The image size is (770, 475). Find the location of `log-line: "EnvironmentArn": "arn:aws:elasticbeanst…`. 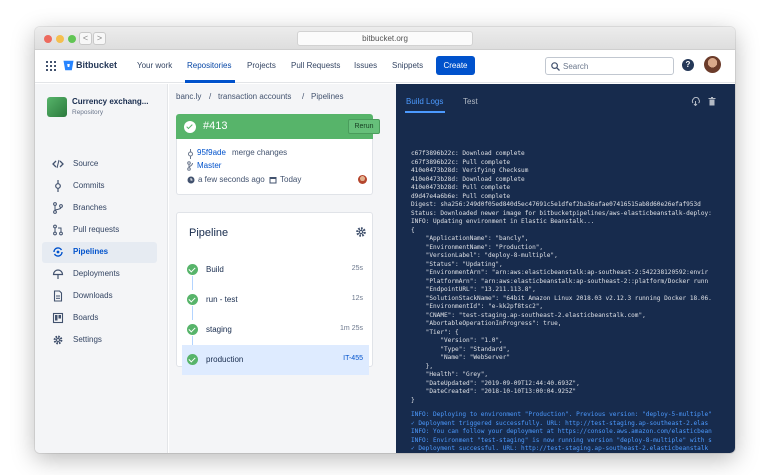

log-line: "EnvironmentArn": "arn:aws:elasticbeanst… is located at coordinates (560, 272).